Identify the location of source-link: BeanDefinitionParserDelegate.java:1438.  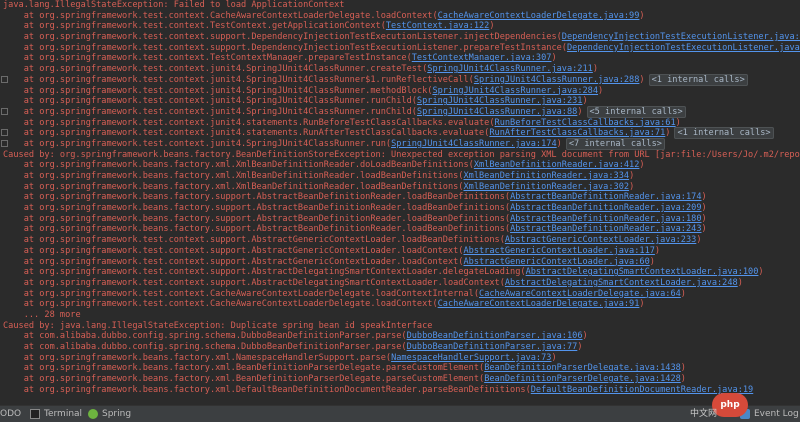
(582, 368).